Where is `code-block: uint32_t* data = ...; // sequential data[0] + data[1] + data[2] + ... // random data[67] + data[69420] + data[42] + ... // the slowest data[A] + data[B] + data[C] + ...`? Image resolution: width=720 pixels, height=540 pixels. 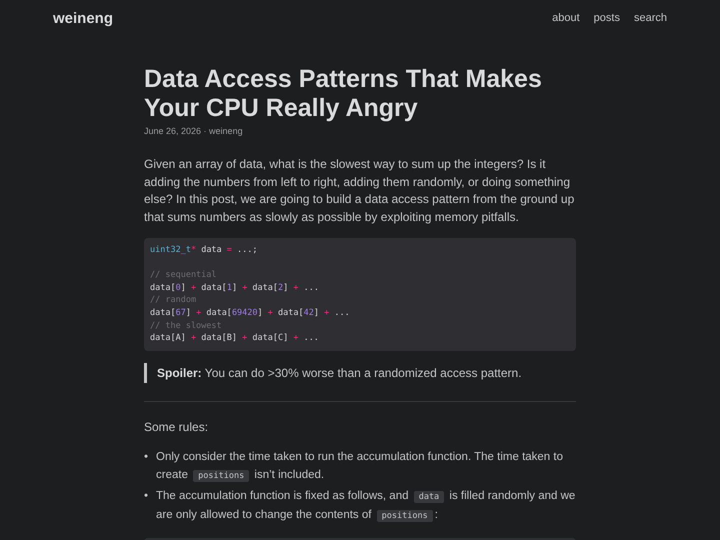
code-block: uint32_t* data = ...; // sequential data[0] + data[1] + data[2] + ... // random data[67] + data[69420] + data[42] + ... // the slowest data[A] + data[B] + data[C] + ... is located at coordinates (360, 294).